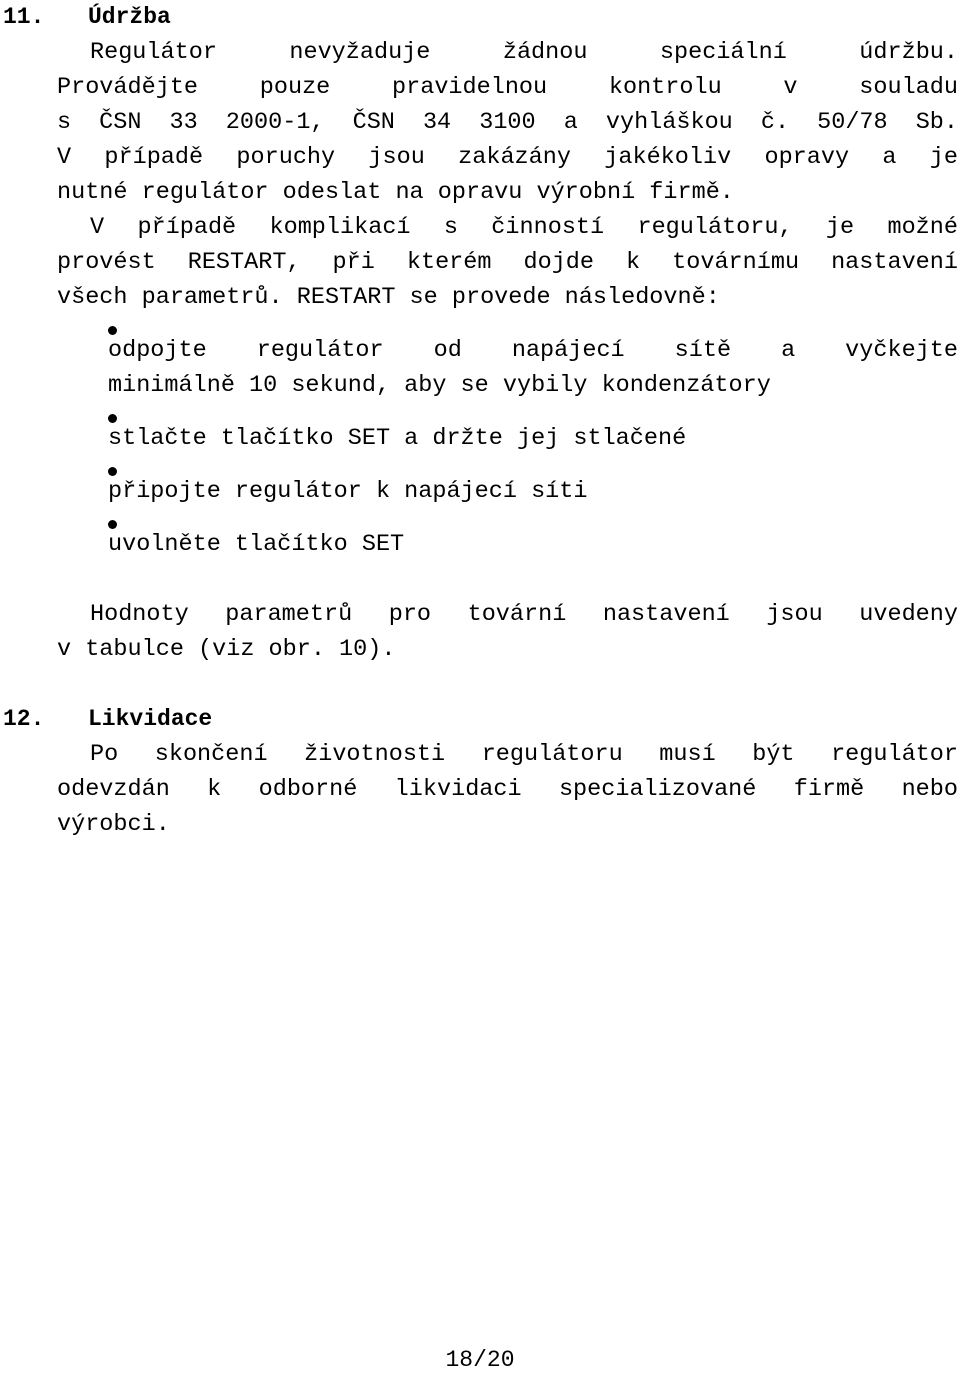 The image size is (960, 1383). What do you see at coordinates (24, 17) in the screenshot?
I see `section-number-11: 11.` at bounding box center [24, 17].